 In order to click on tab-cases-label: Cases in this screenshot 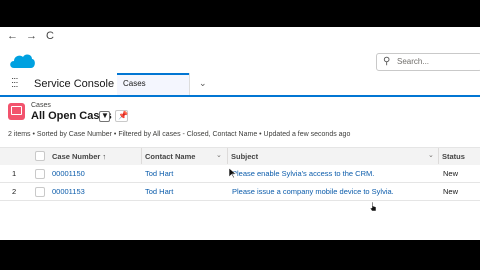, I will do `click(134, 83)`.